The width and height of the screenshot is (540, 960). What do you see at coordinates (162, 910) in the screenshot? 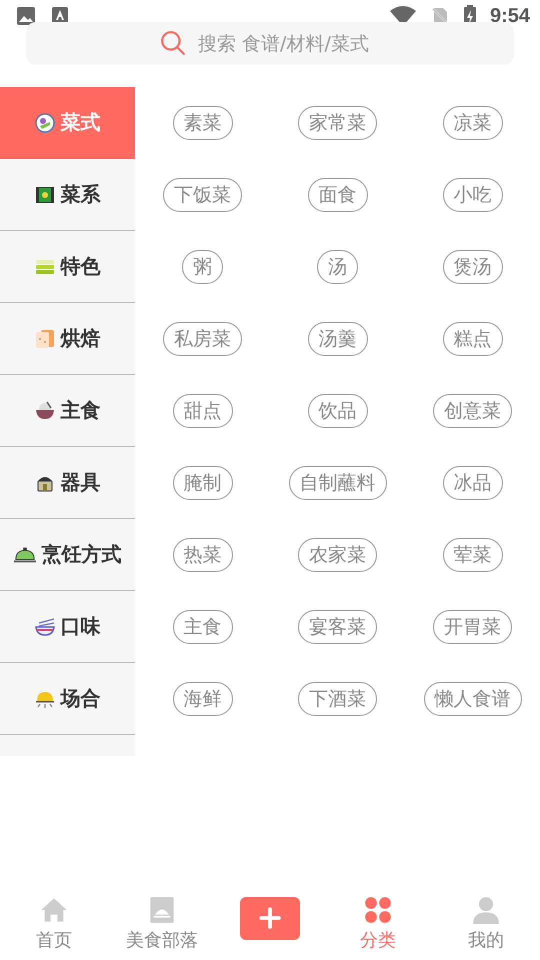
I see `book-icon` at bounding box center [162, 910].